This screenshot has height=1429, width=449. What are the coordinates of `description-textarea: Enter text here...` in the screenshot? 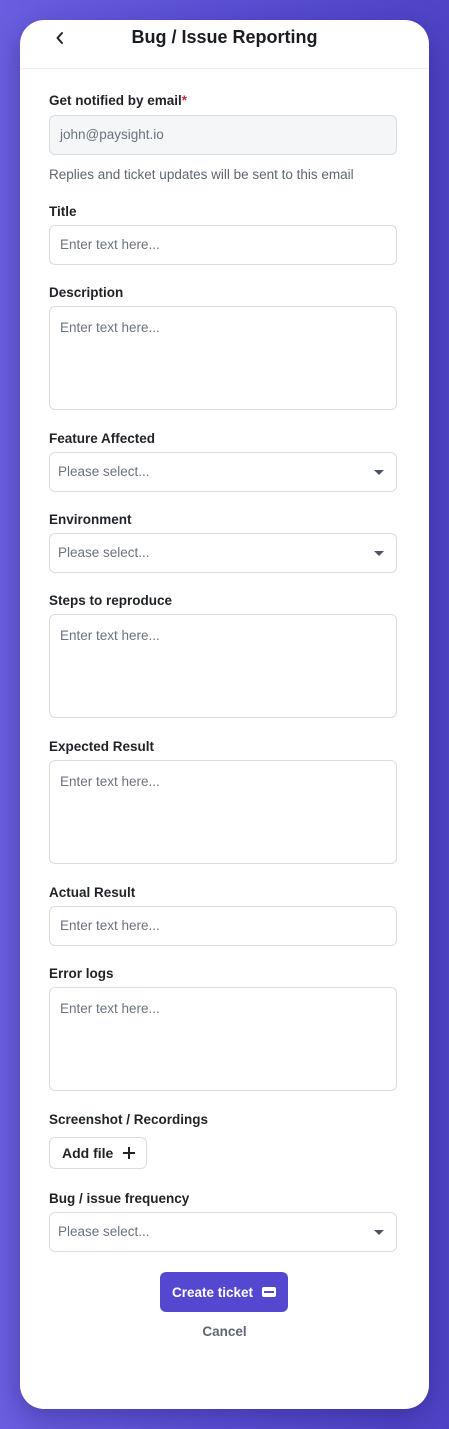 It's located at (223, 358).